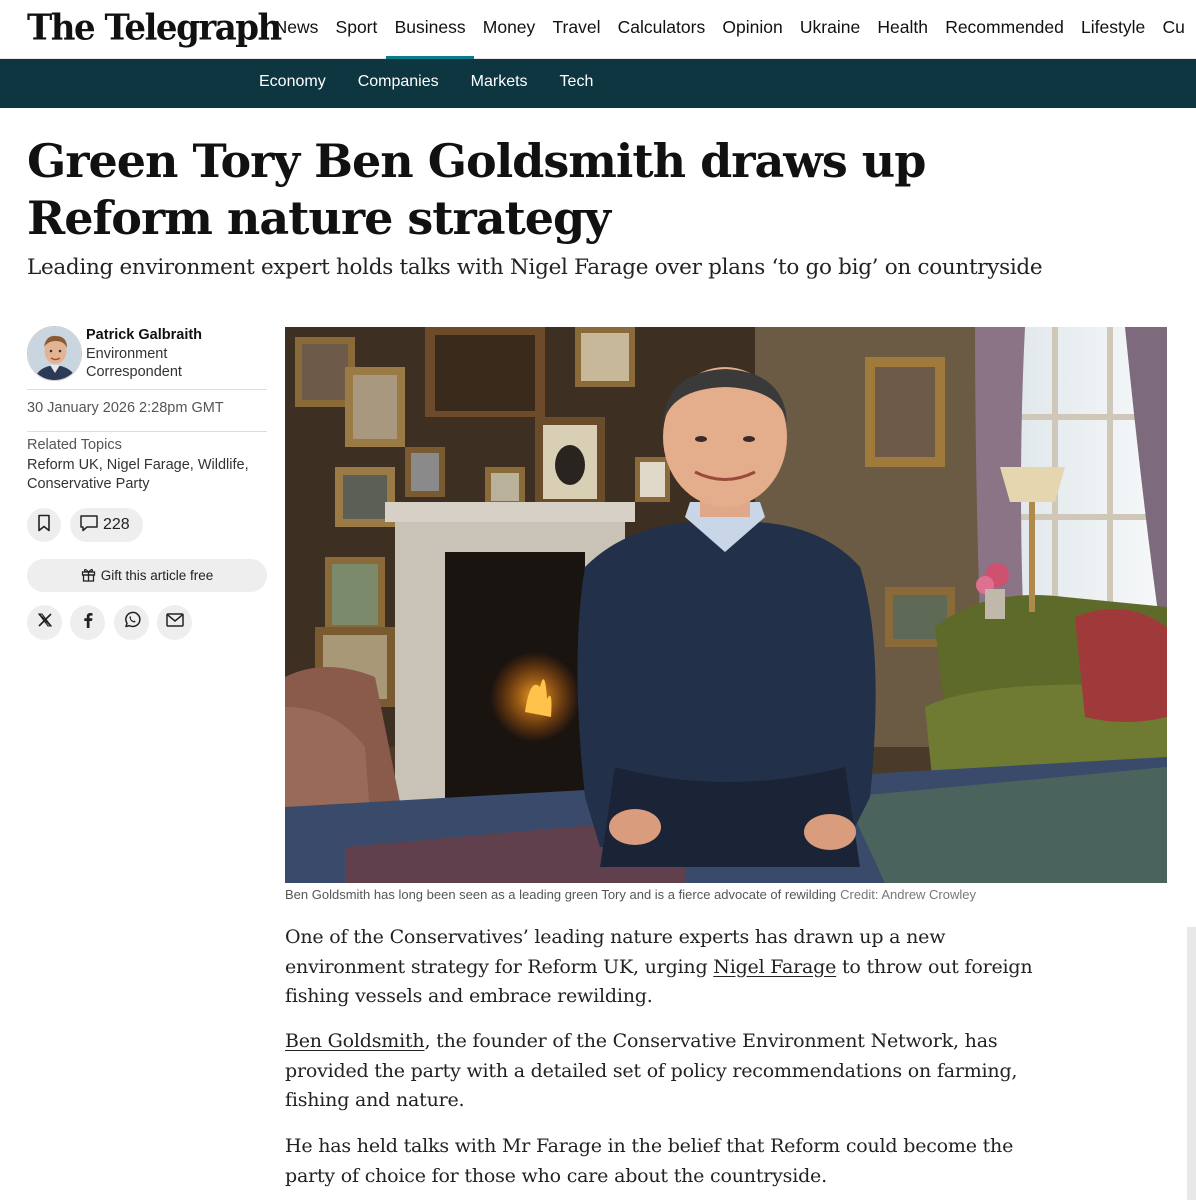 This screenshot has height=1200, width=1196. I want to click on link-nigel-farage: Nigel Farage, so click(774, 967).